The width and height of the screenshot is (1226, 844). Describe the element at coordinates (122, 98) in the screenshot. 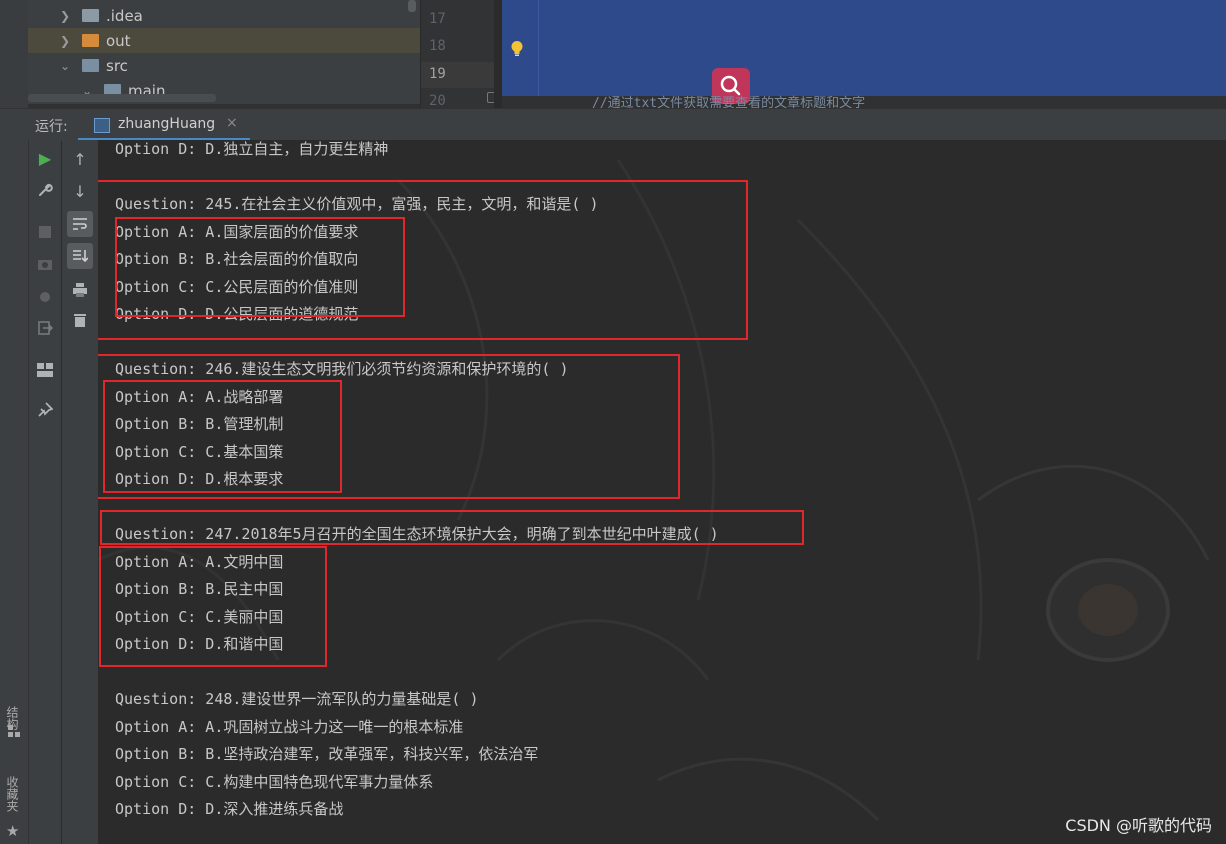

I see `tree-scrollbar-horizontal` at that location.